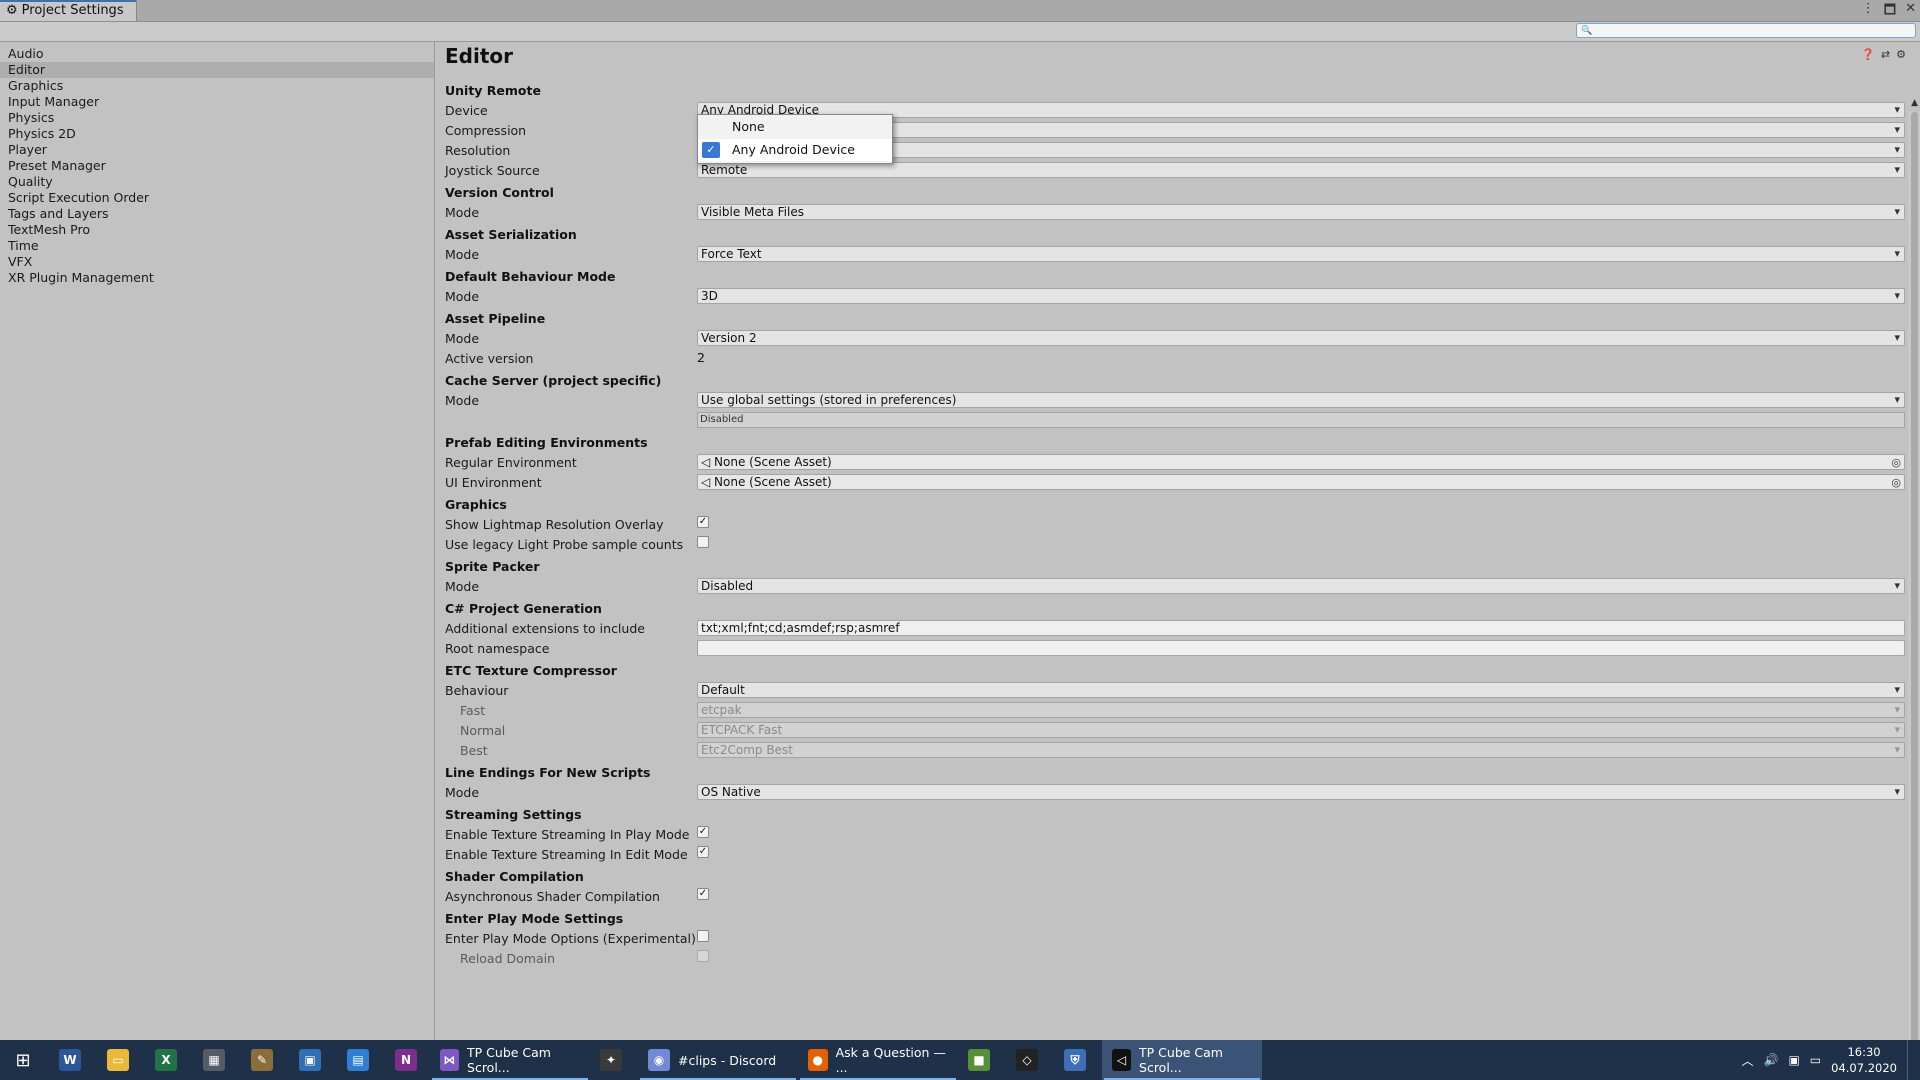 This screenshot has height=1080, width=1920. I want to click on game-taskbar-app: ✦, so click(614, 1060).